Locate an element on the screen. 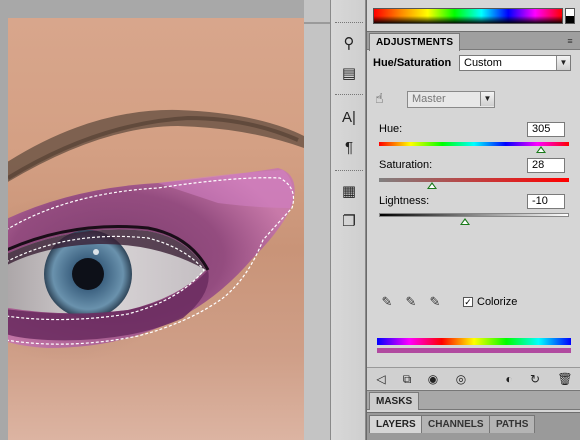 The height and width of the screenshot is (440, 580). tab-adjustments: ADJUSTMENTS is located at coordinates (415, 42).